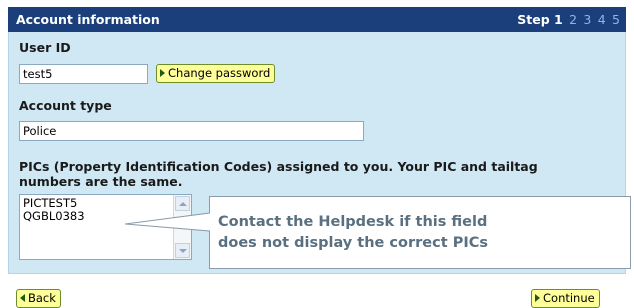  What do you see at coordinates (317, 19) in the screenshot?
I see `section-header: Account information Step 1 2 3 4 5` at bounding box center [317, 19].